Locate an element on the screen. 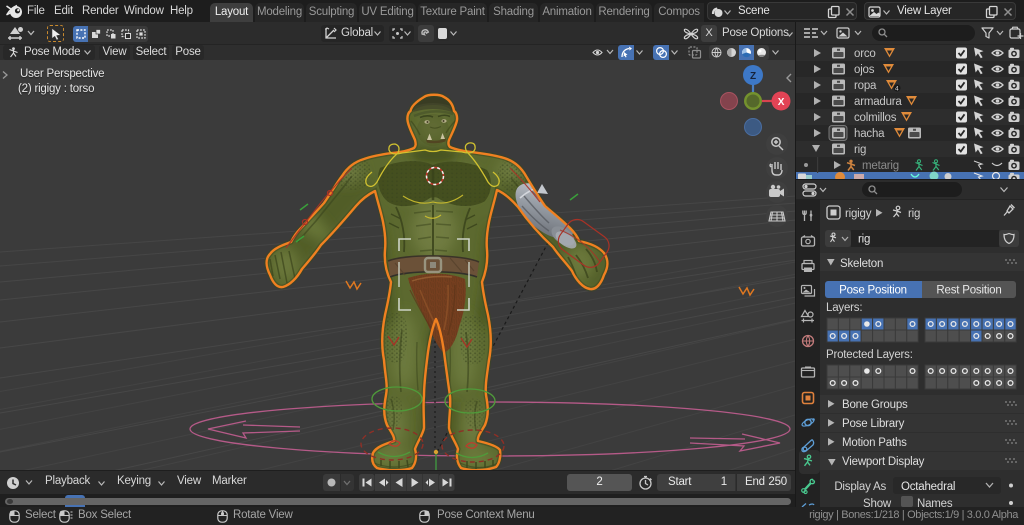  svg-text: hacha is located at coordinates (869, 134).